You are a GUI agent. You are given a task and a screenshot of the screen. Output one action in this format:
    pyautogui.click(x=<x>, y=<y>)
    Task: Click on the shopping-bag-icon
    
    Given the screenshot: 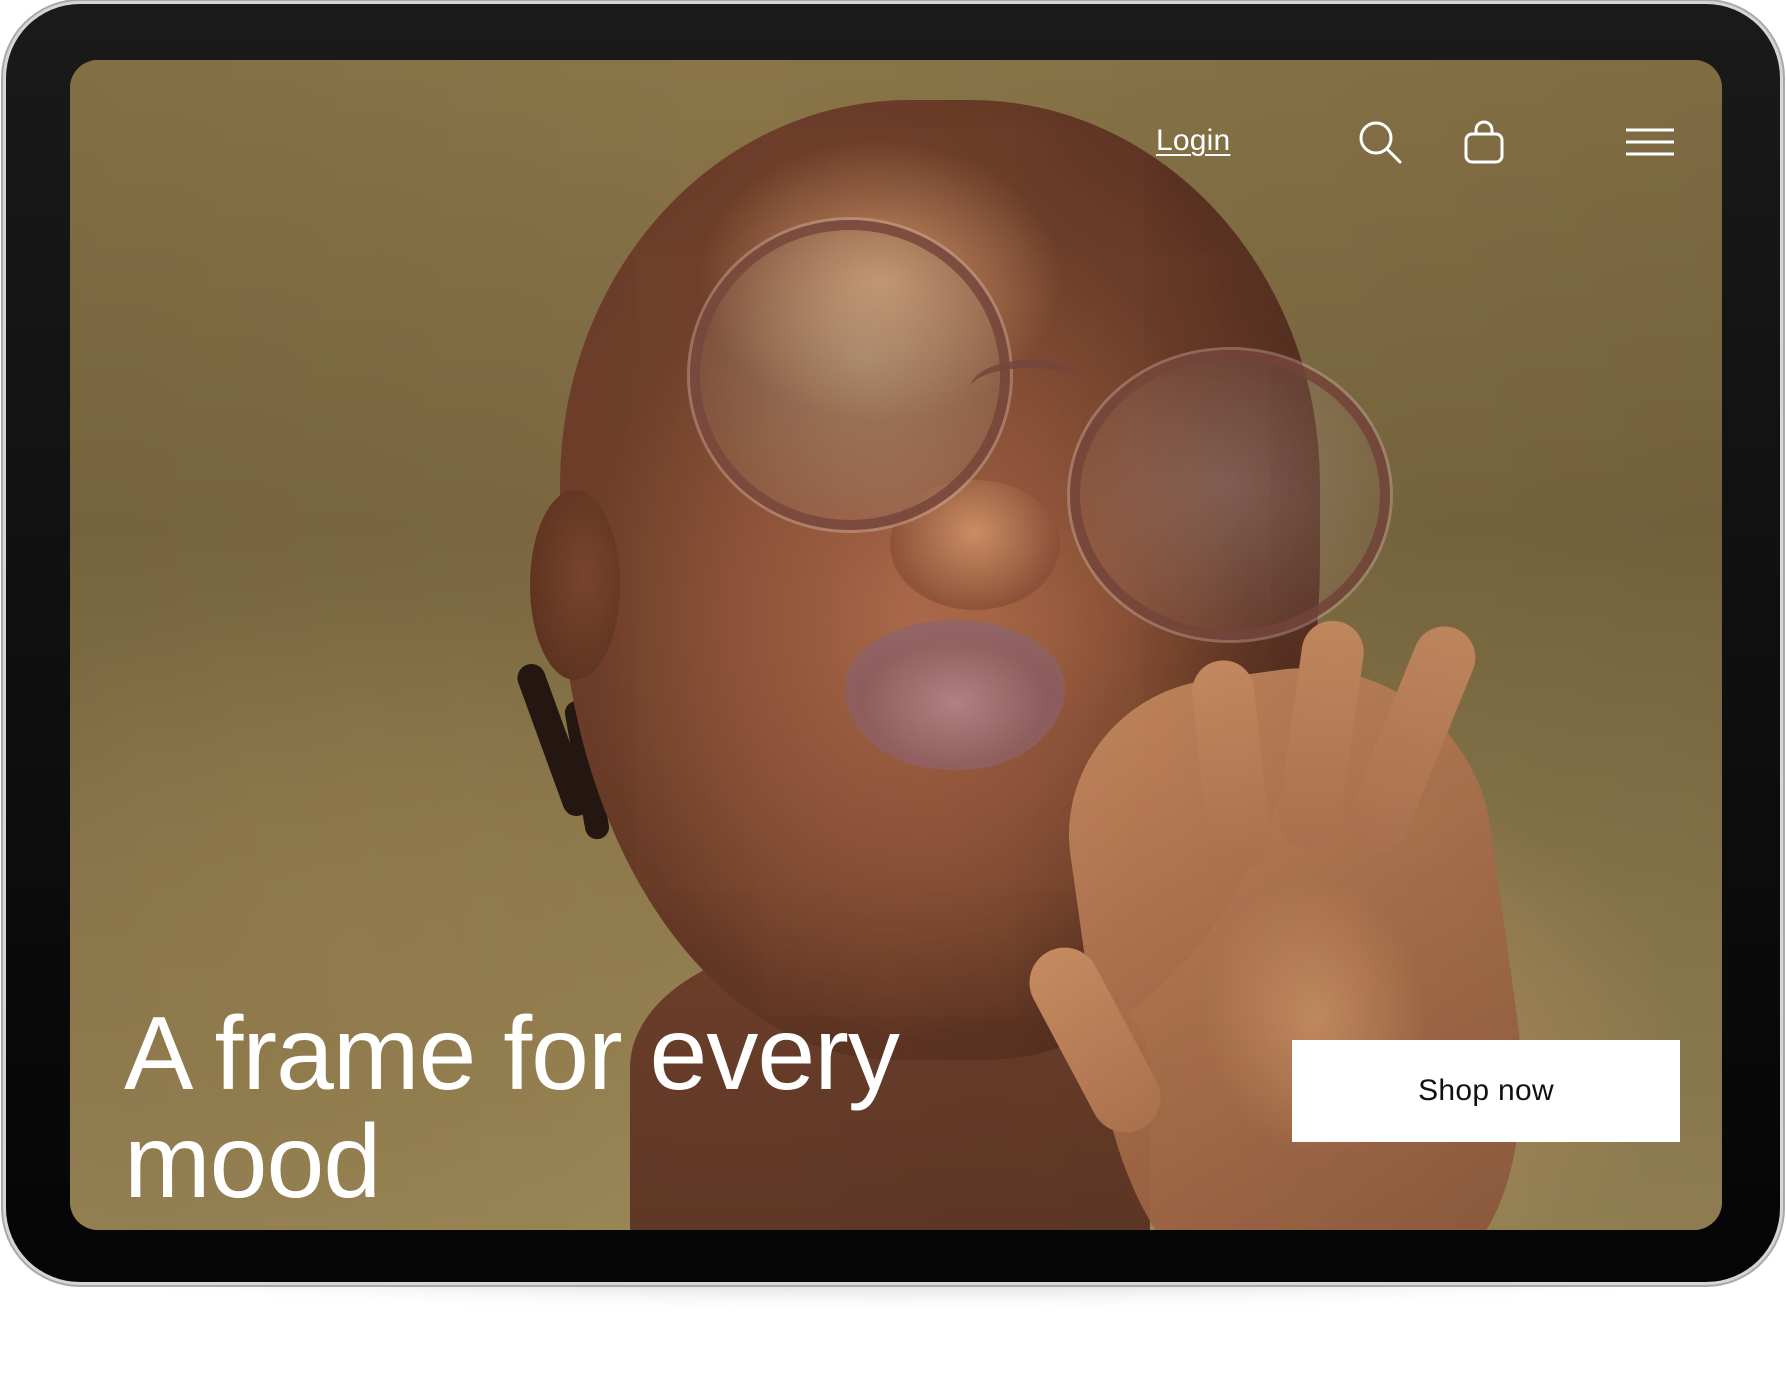 What is the action you would take?
    pyautogui.click(x=1484, y=142)
    